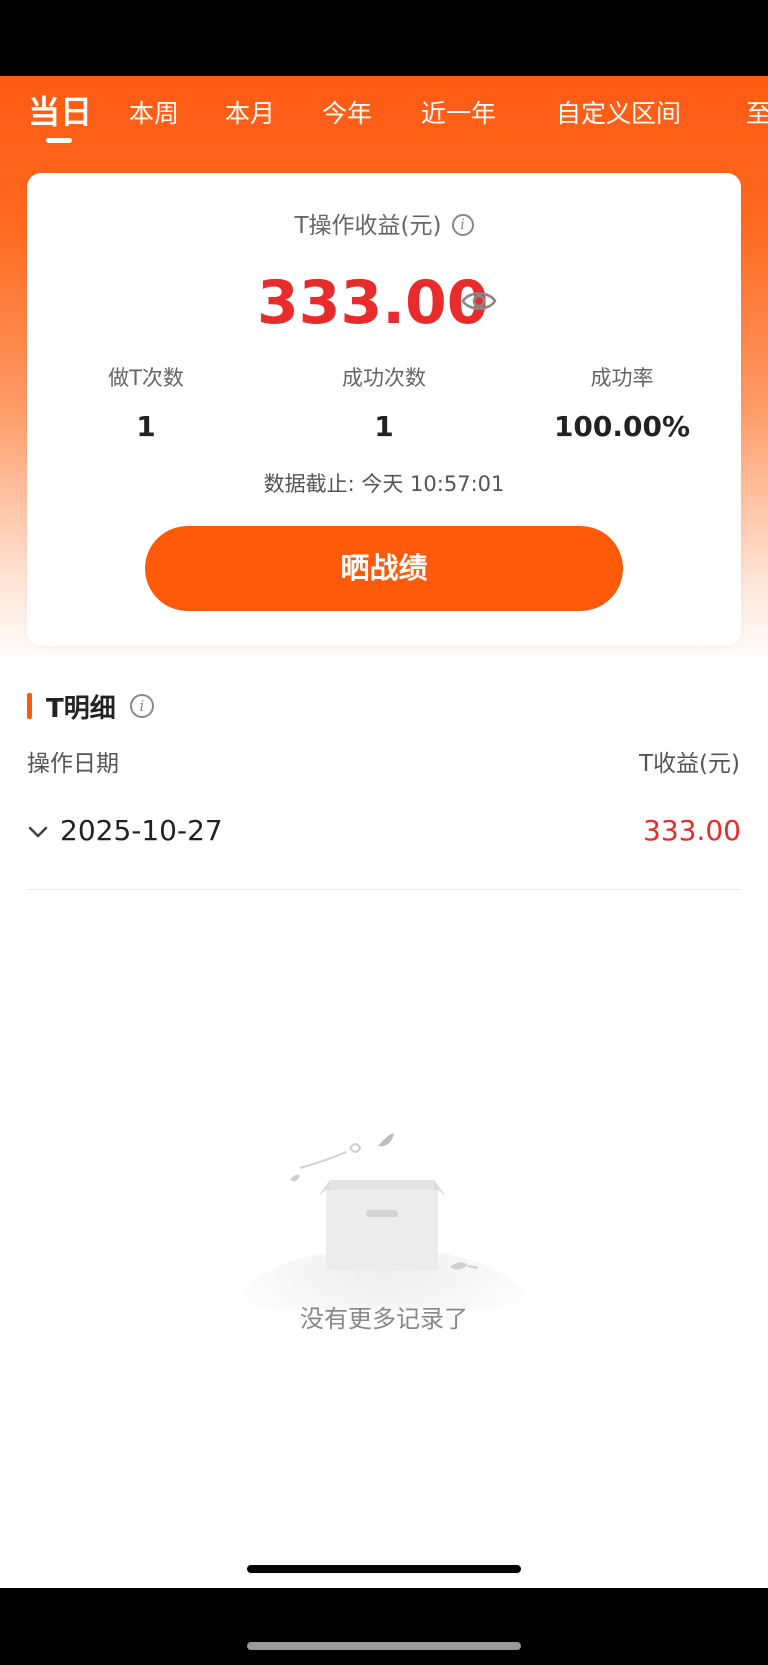 The image size is (768, 1665). What do you see at coordinates (384, 1626) in the screenshot?
I see `bottom-bar` at bounding box center [384, 1626].